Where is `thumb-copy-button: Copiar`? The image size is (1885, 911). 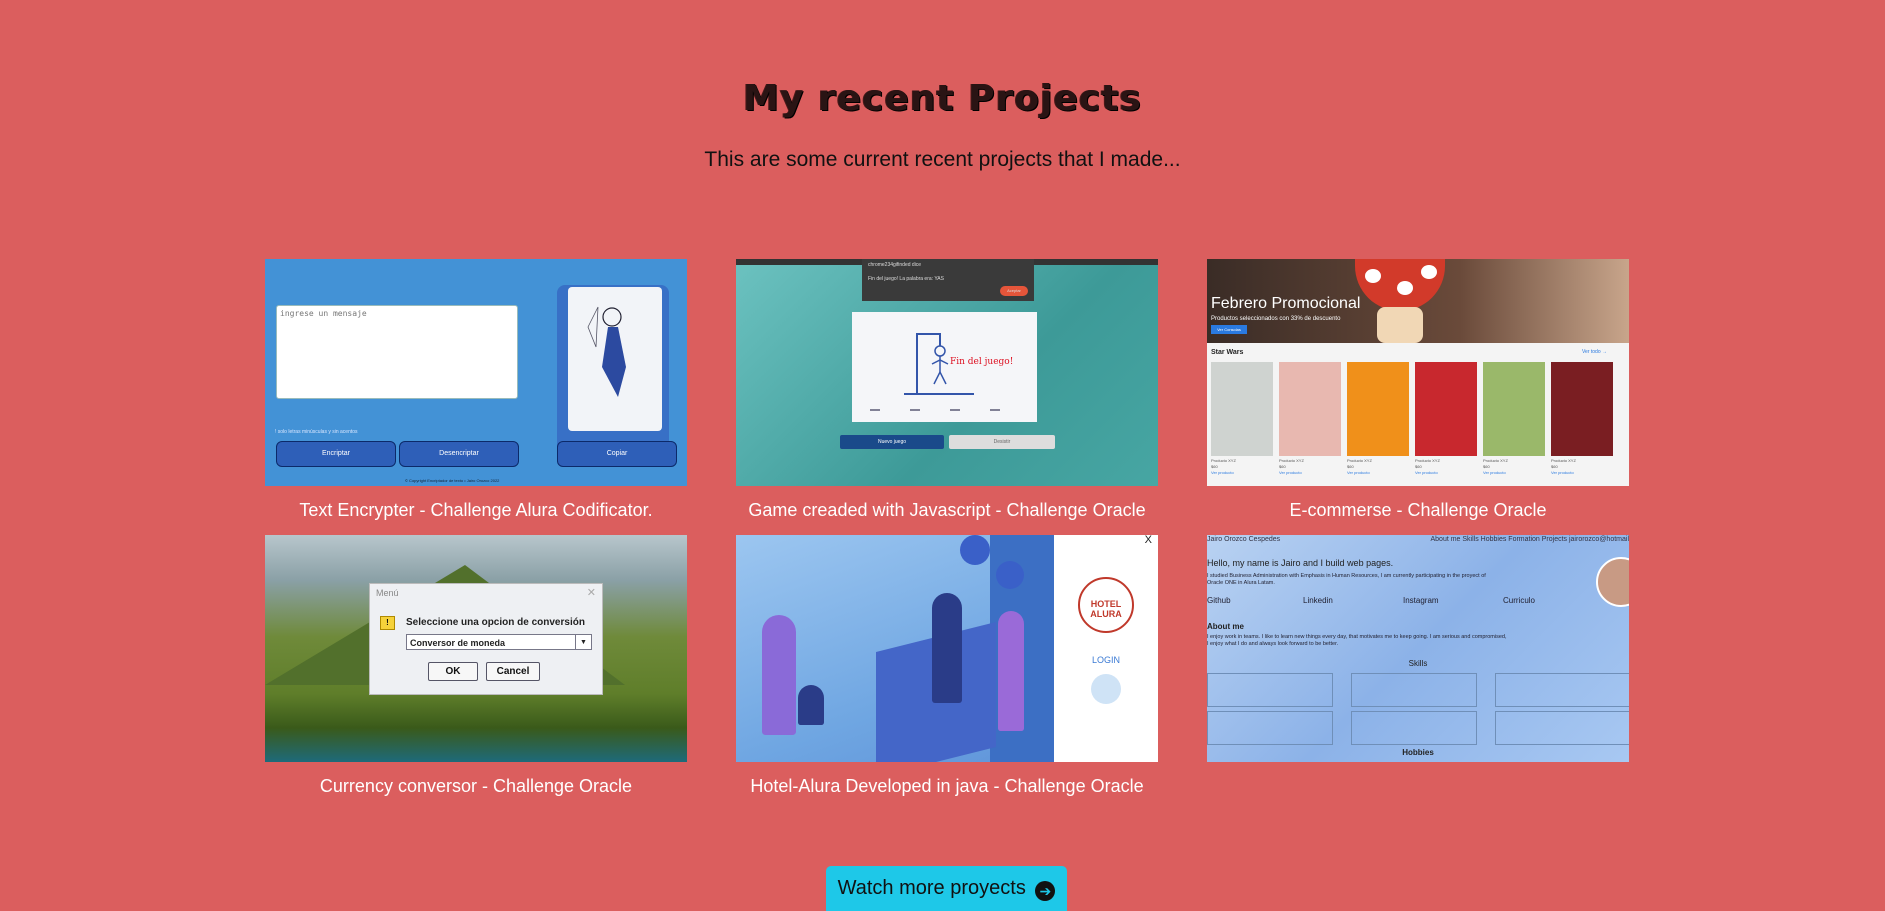 thumb-copy-button: Copiar is located at coordinates (617, 454).